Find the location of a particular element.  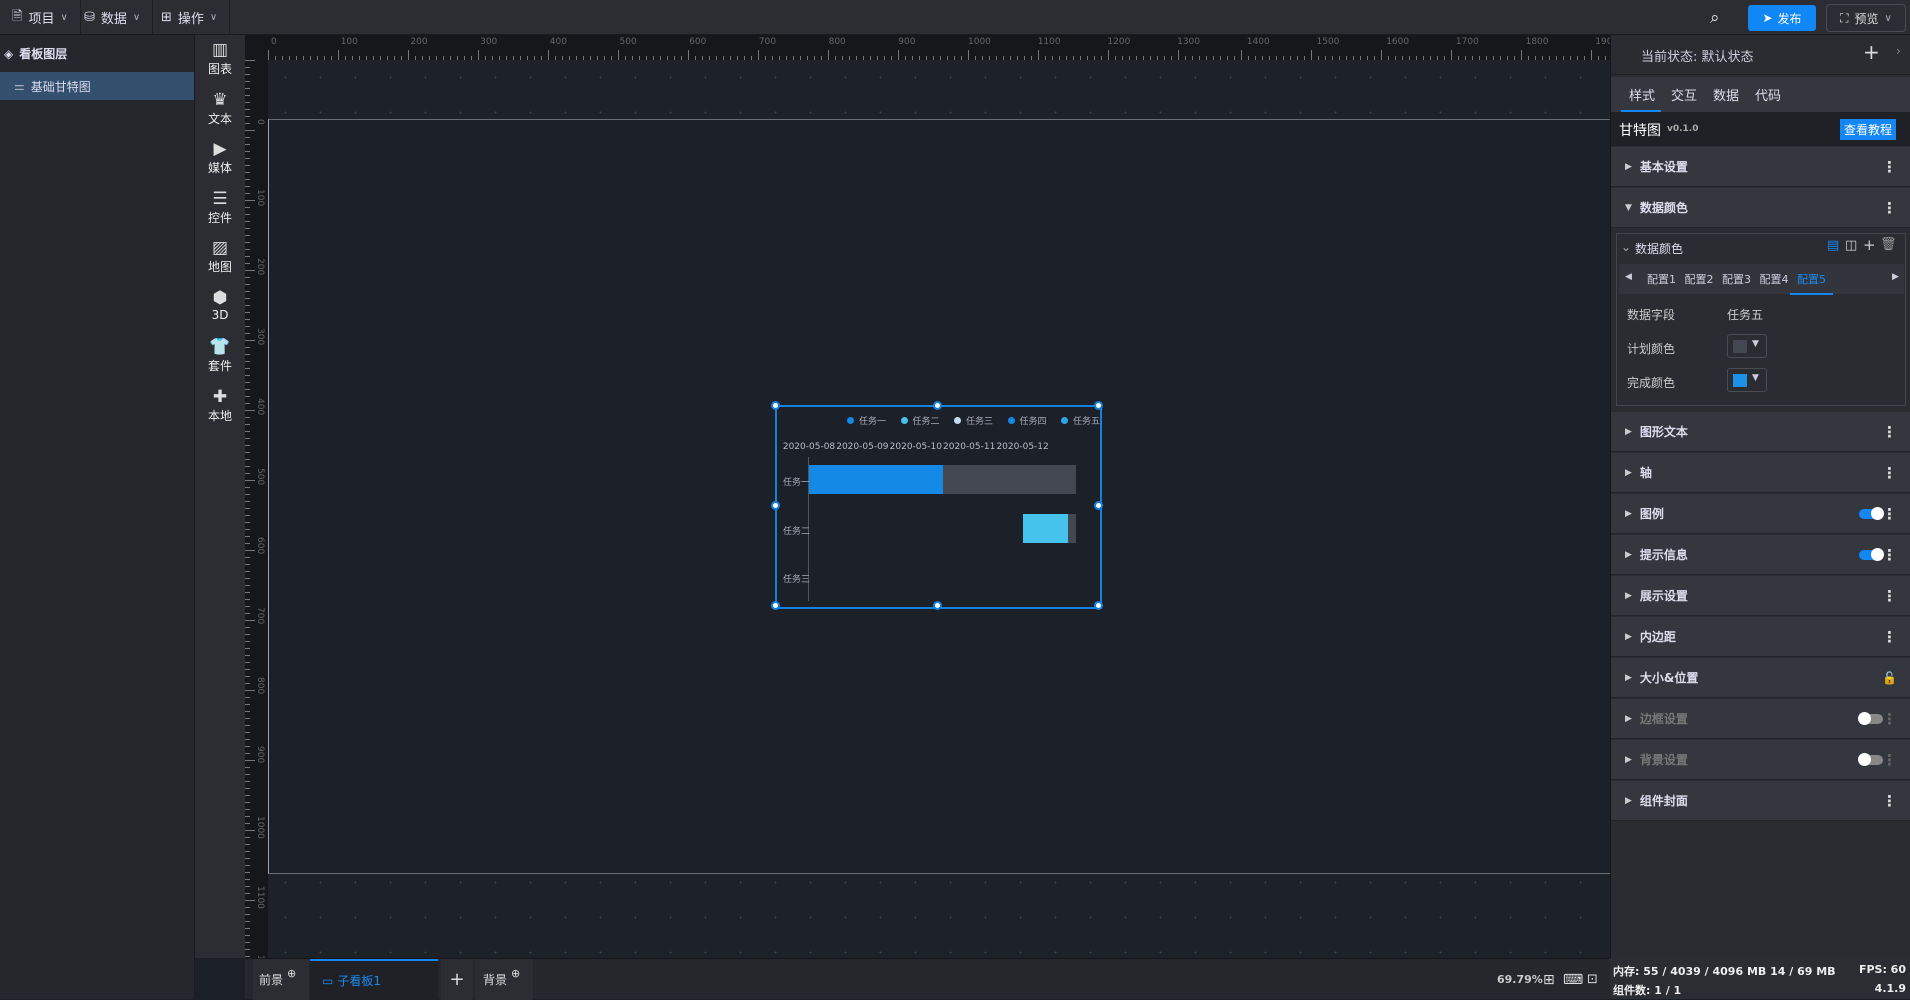

section-label: 边框设置 is located at coordinates (1663, 719).